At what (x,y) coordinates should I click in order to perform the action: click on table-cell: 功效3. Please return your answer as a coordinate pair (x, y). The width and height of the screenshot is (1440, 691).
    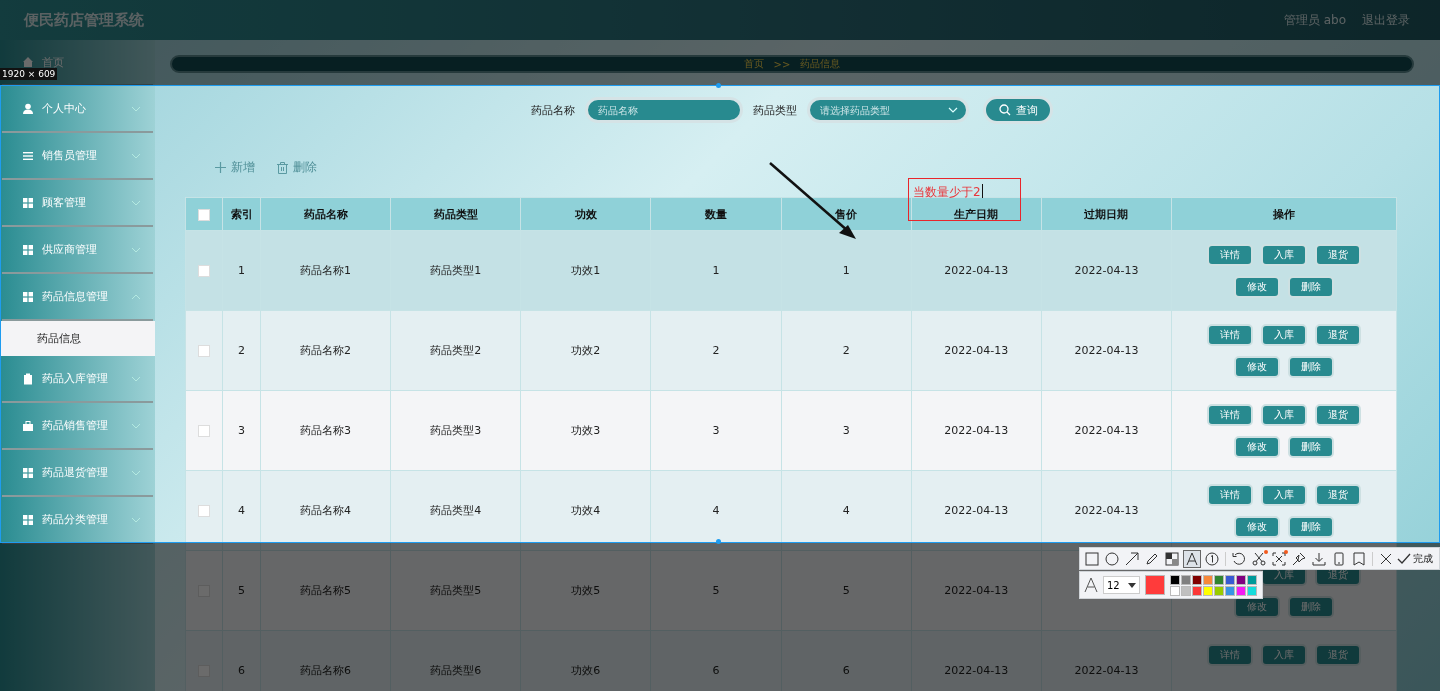
    Looking at the image, I should click on (586, 430).